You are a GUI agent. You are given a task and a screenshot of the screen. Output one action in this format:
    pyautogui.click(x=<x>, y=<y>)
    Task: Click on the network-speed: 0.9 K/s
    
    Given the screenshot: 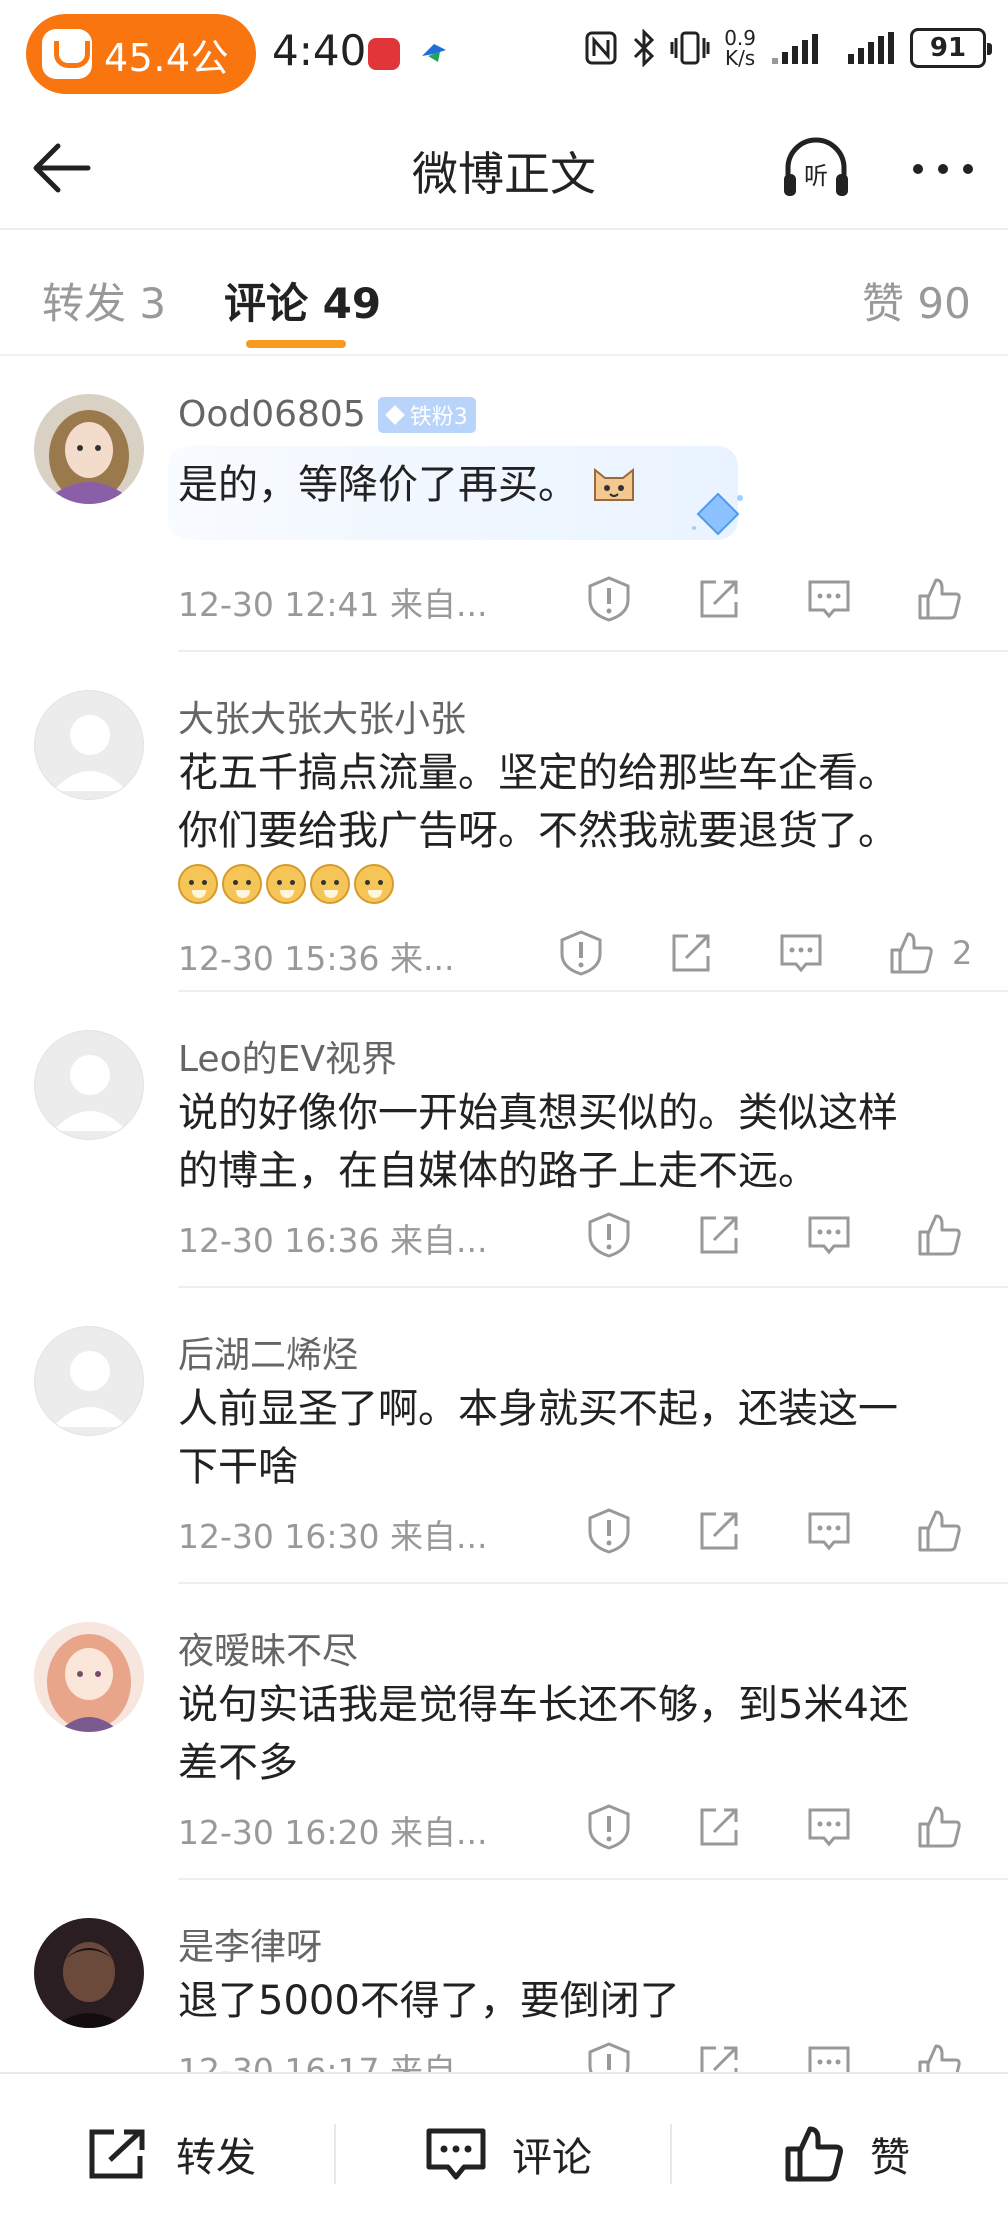 What is the action you would take?
    pyautogui.click(x=740, y=48)
    